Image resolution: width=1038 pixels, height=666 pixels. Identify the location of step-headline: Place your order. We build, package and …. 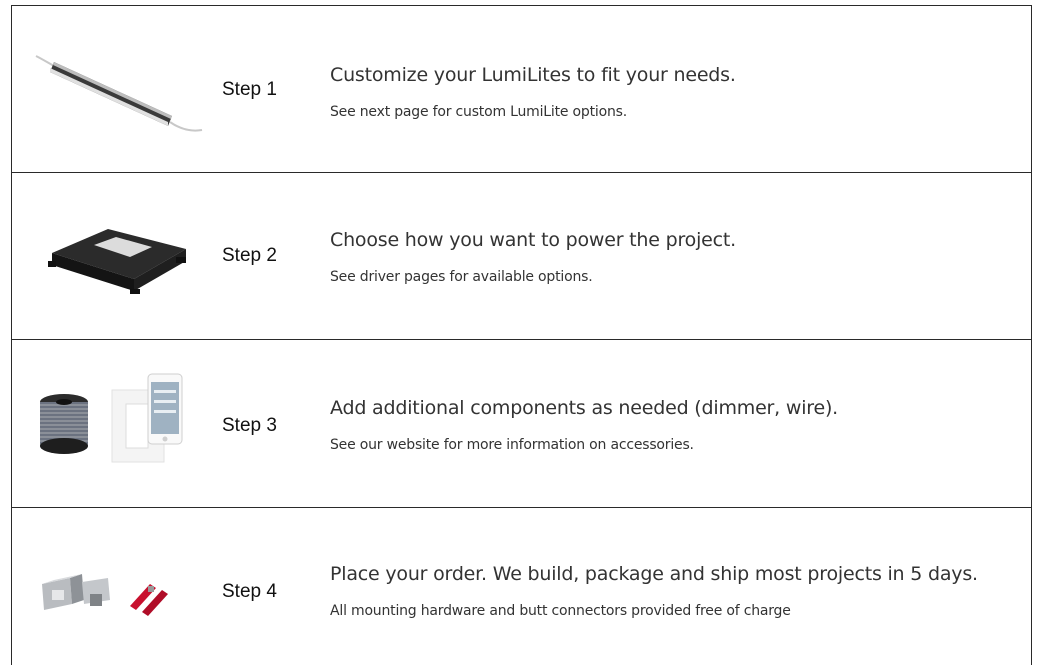
(654, 574).